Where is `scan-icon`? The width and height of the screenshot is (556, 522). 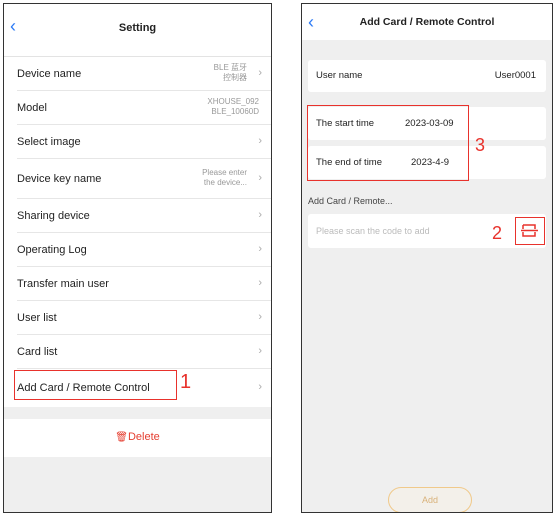
scan-icon is located at coordinates (529, 230).